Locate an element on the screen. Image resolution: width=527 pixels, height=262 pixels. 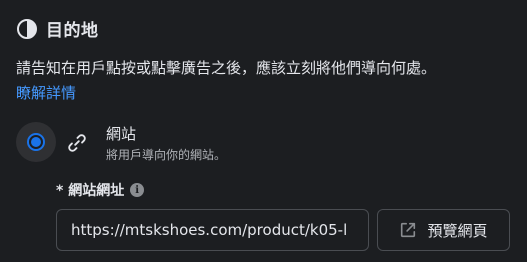
preview-page-button: 預覽網頁 is located at coordinates (443, 230).